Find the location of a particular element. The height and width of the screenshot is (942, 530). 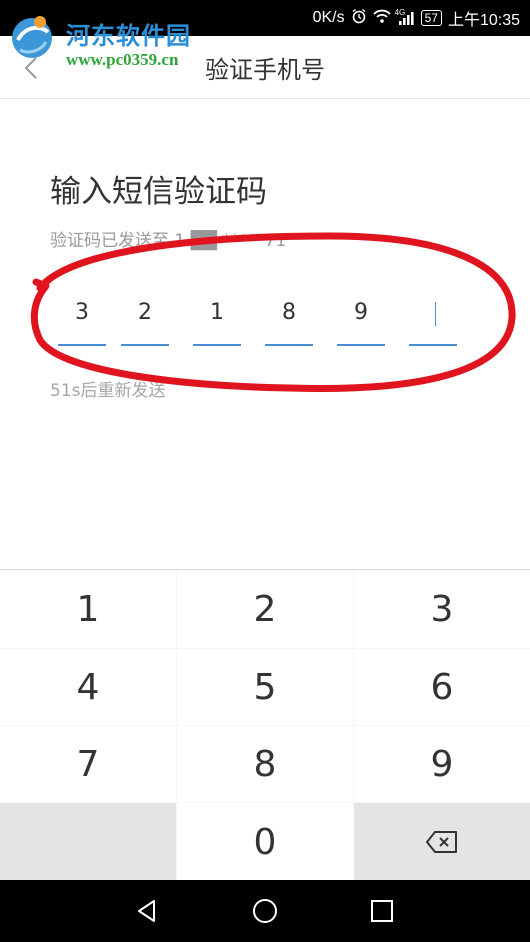

watermark-title: 河东软件园 is located at coordinates (128, 35).